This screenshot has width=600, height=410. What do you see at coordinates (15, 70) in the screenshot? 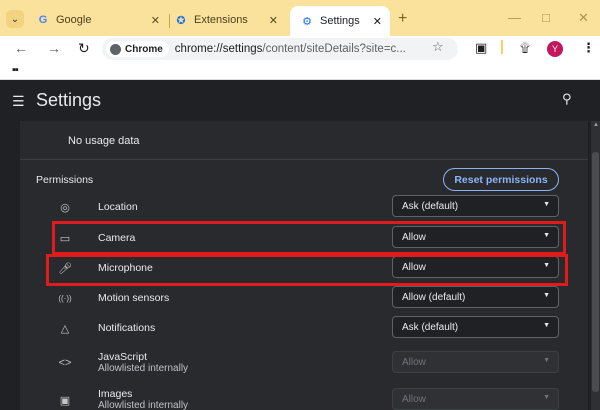
I see `apps-grid-icon: ▪▪` at bounding box center [15, 70].